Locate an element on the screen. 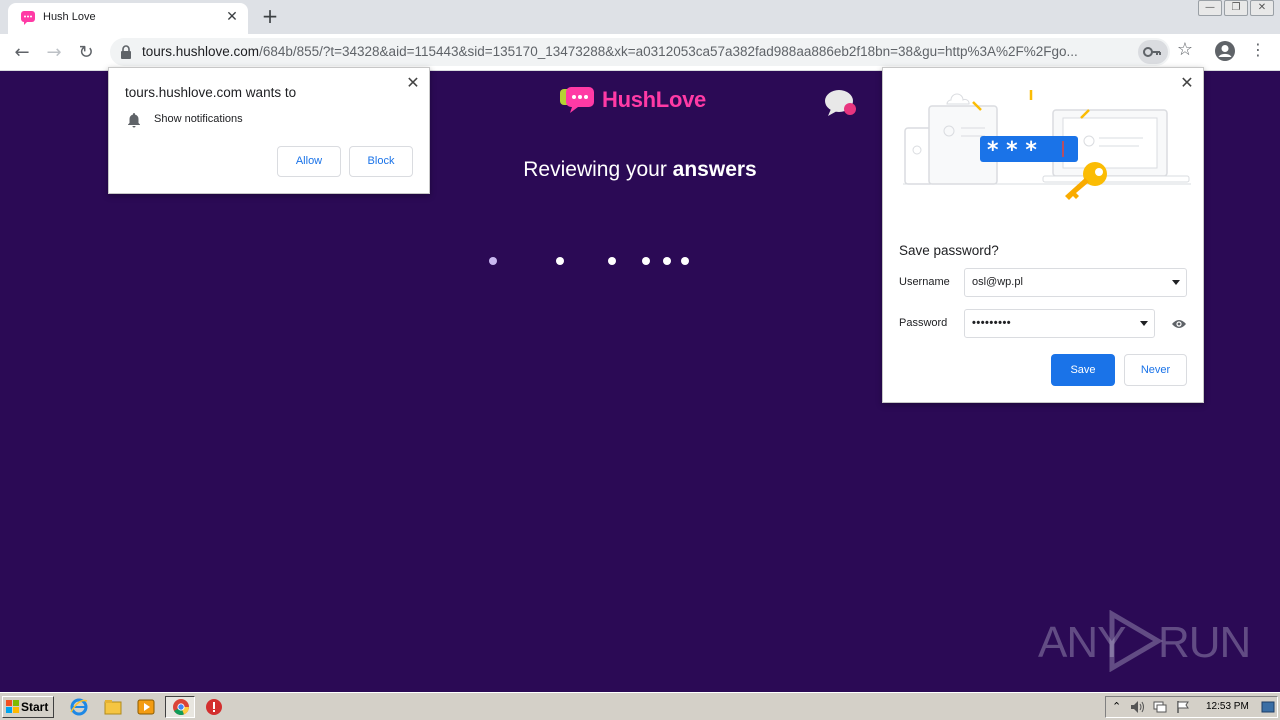 The width and height of the screenshot is (1280, 720). eye-icon is located at coordinates (1179, 324).